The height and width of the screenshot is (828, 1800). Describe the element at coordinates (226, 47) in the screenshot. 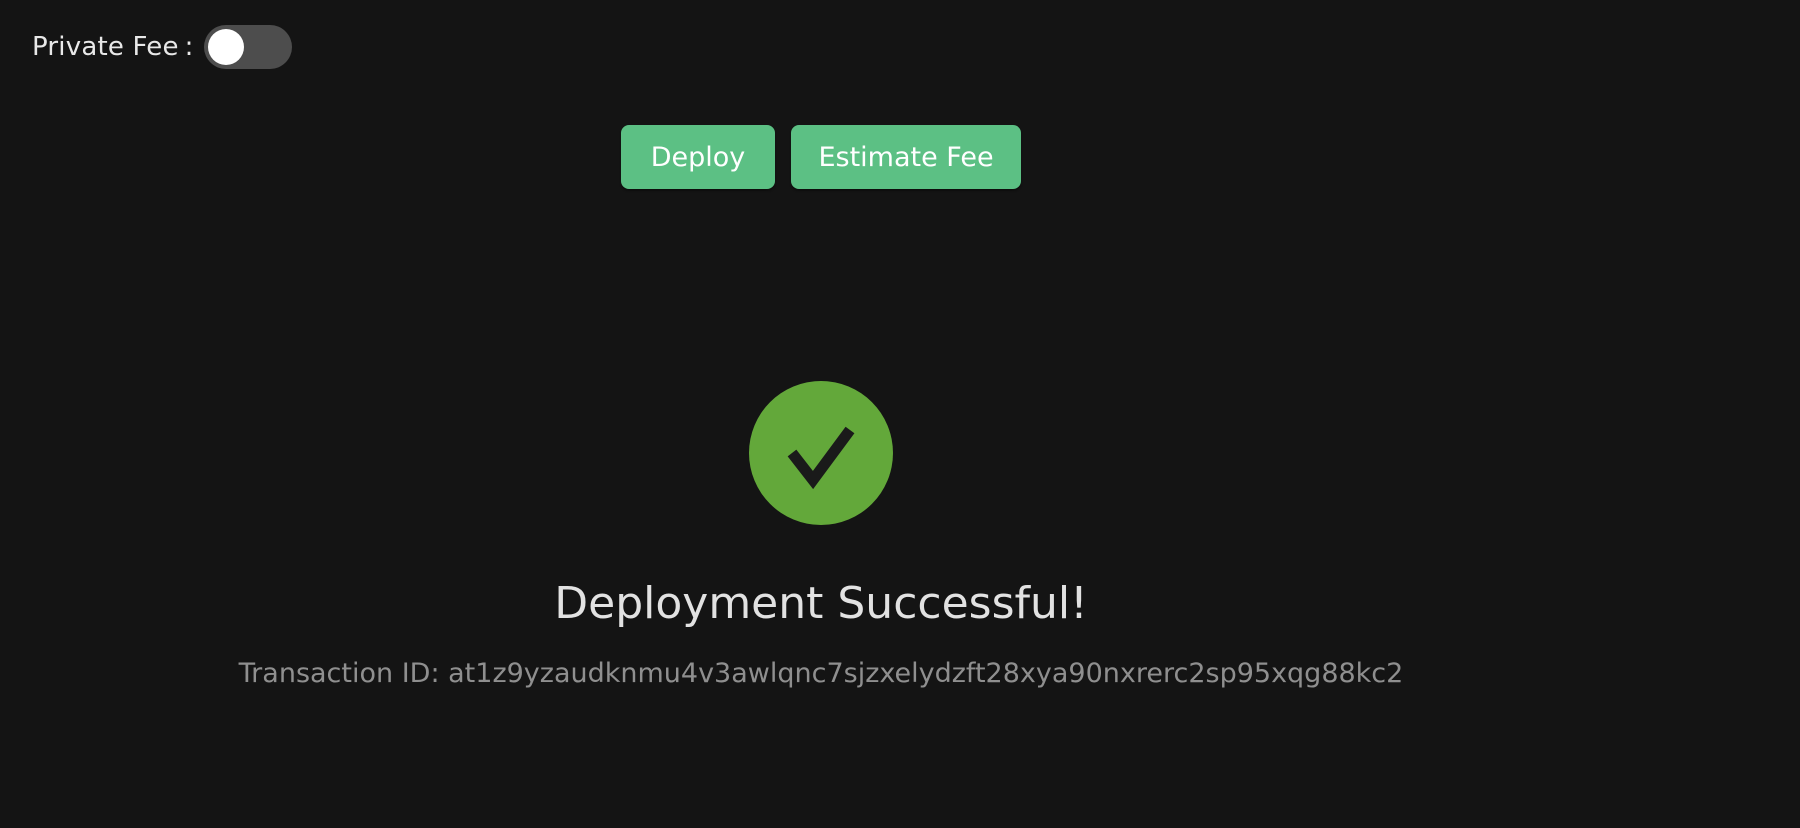

I see `toggle-knob` at that location.